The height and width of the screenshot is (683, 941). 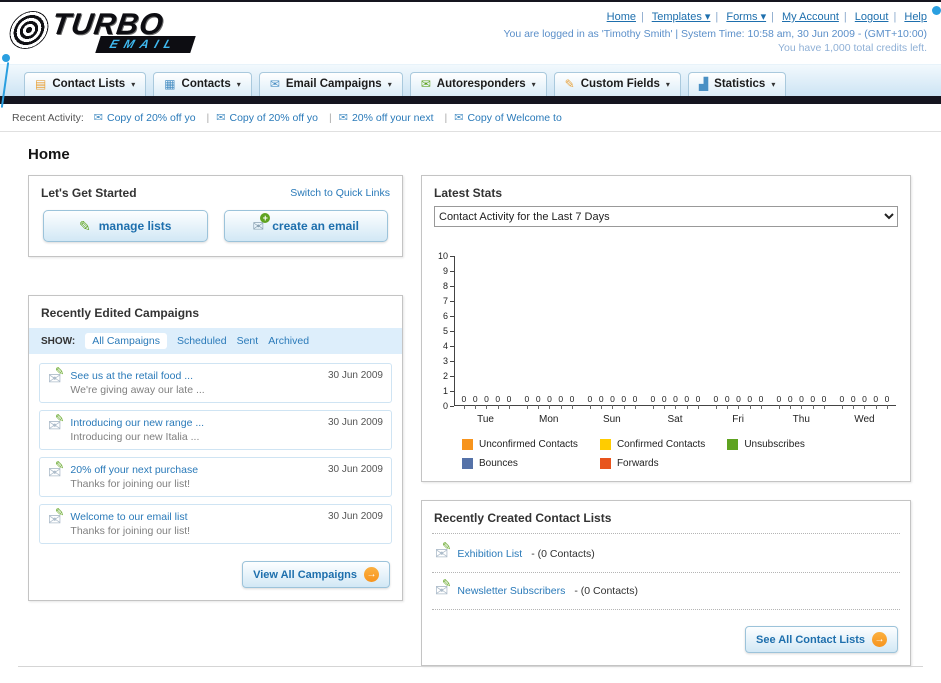 I want to click on page-title: Home, so click(x=49, y=154).